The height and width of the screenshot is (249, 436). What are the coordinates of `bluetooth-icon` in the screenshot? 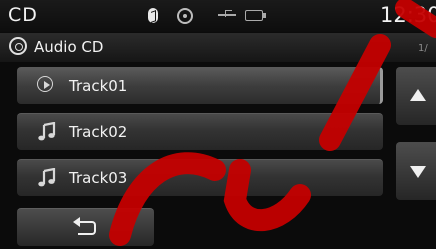 It's located at (153, 15).